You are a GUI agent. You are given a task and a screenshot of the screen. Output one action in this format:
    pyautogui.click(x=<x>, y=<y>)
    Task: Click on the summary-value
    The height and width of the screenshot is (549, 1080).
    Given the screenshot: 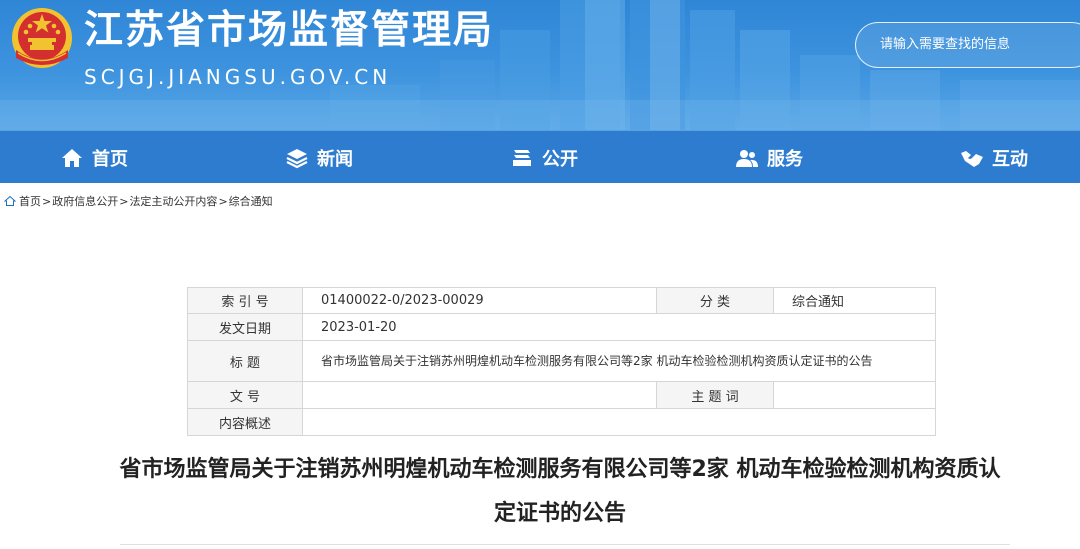 What is the action you would take?
    pyautogui.click(x=619, y=422)
    